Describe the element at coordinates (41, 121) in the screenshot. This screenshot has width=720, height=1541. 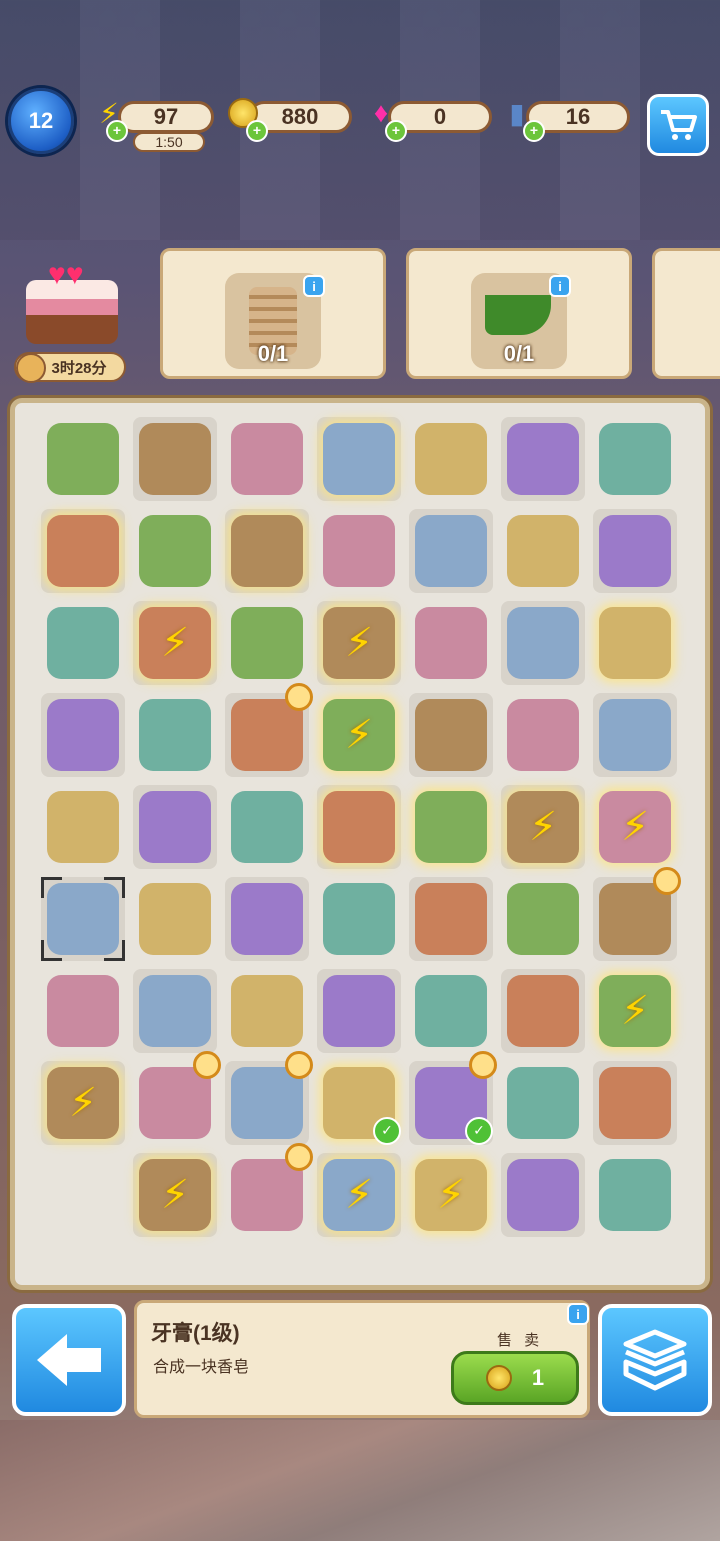
I see `player-level-badge: 12` at that location.